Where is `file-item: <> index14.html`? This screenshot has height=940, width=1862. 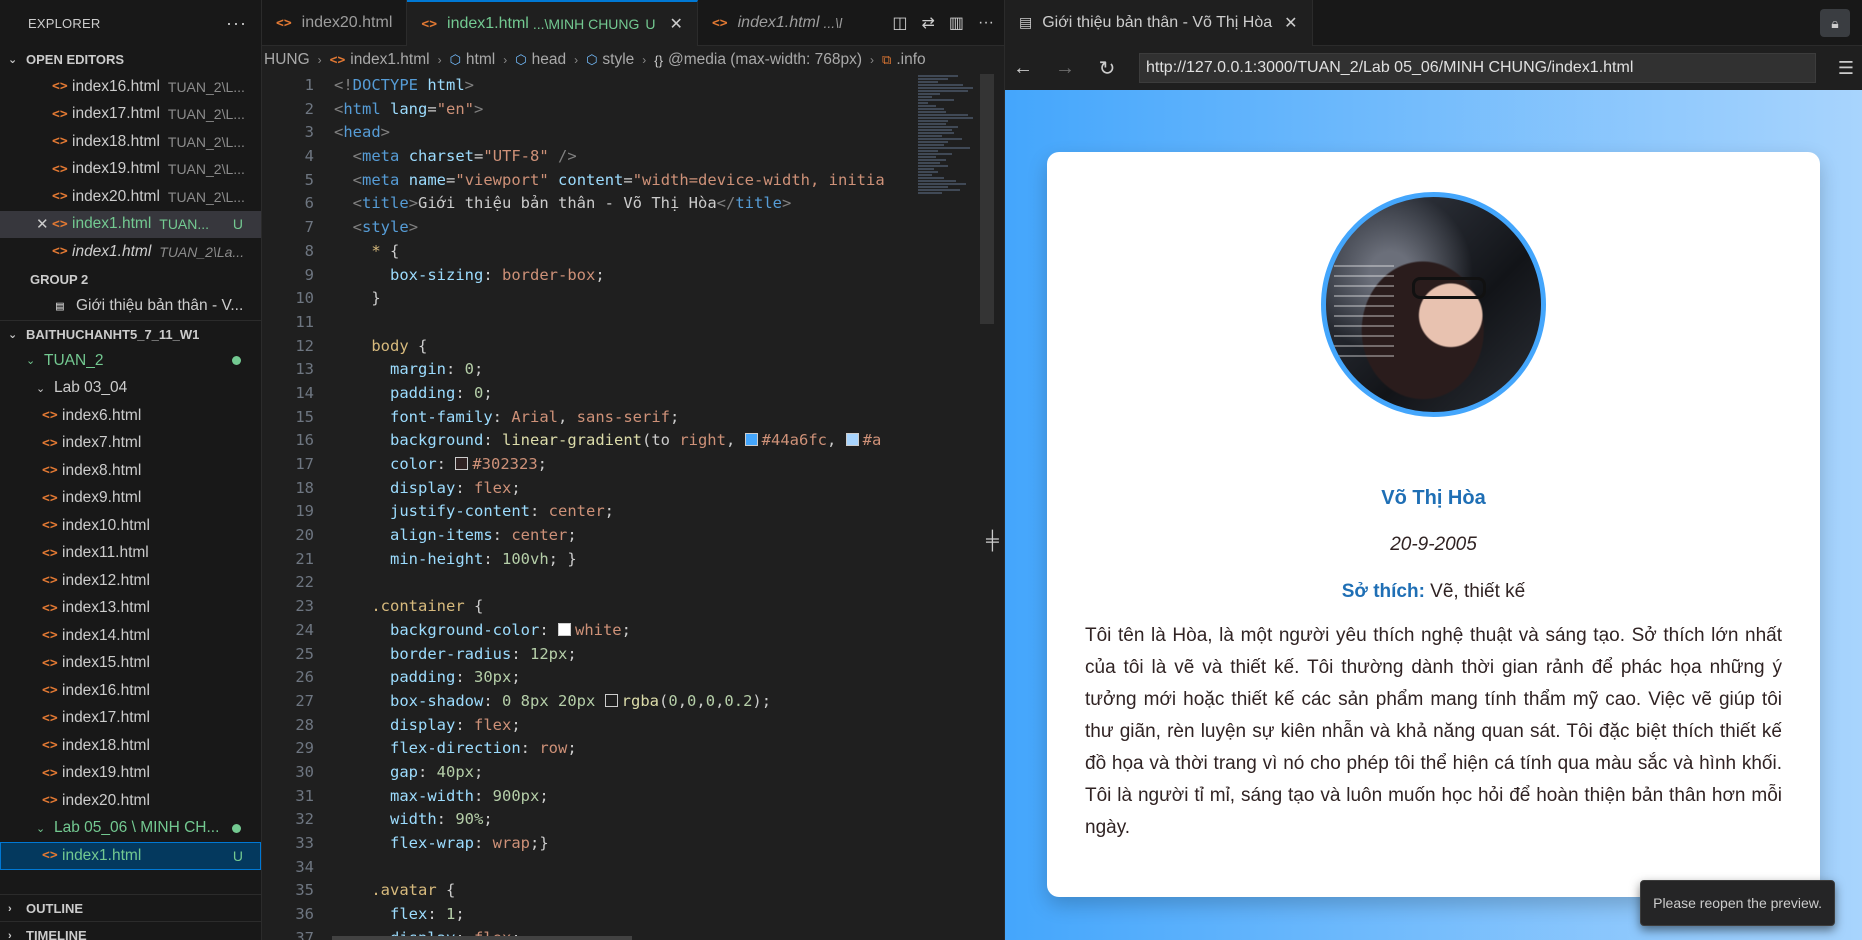
file-item: <> index14.html is located at coordinates (130, 636).